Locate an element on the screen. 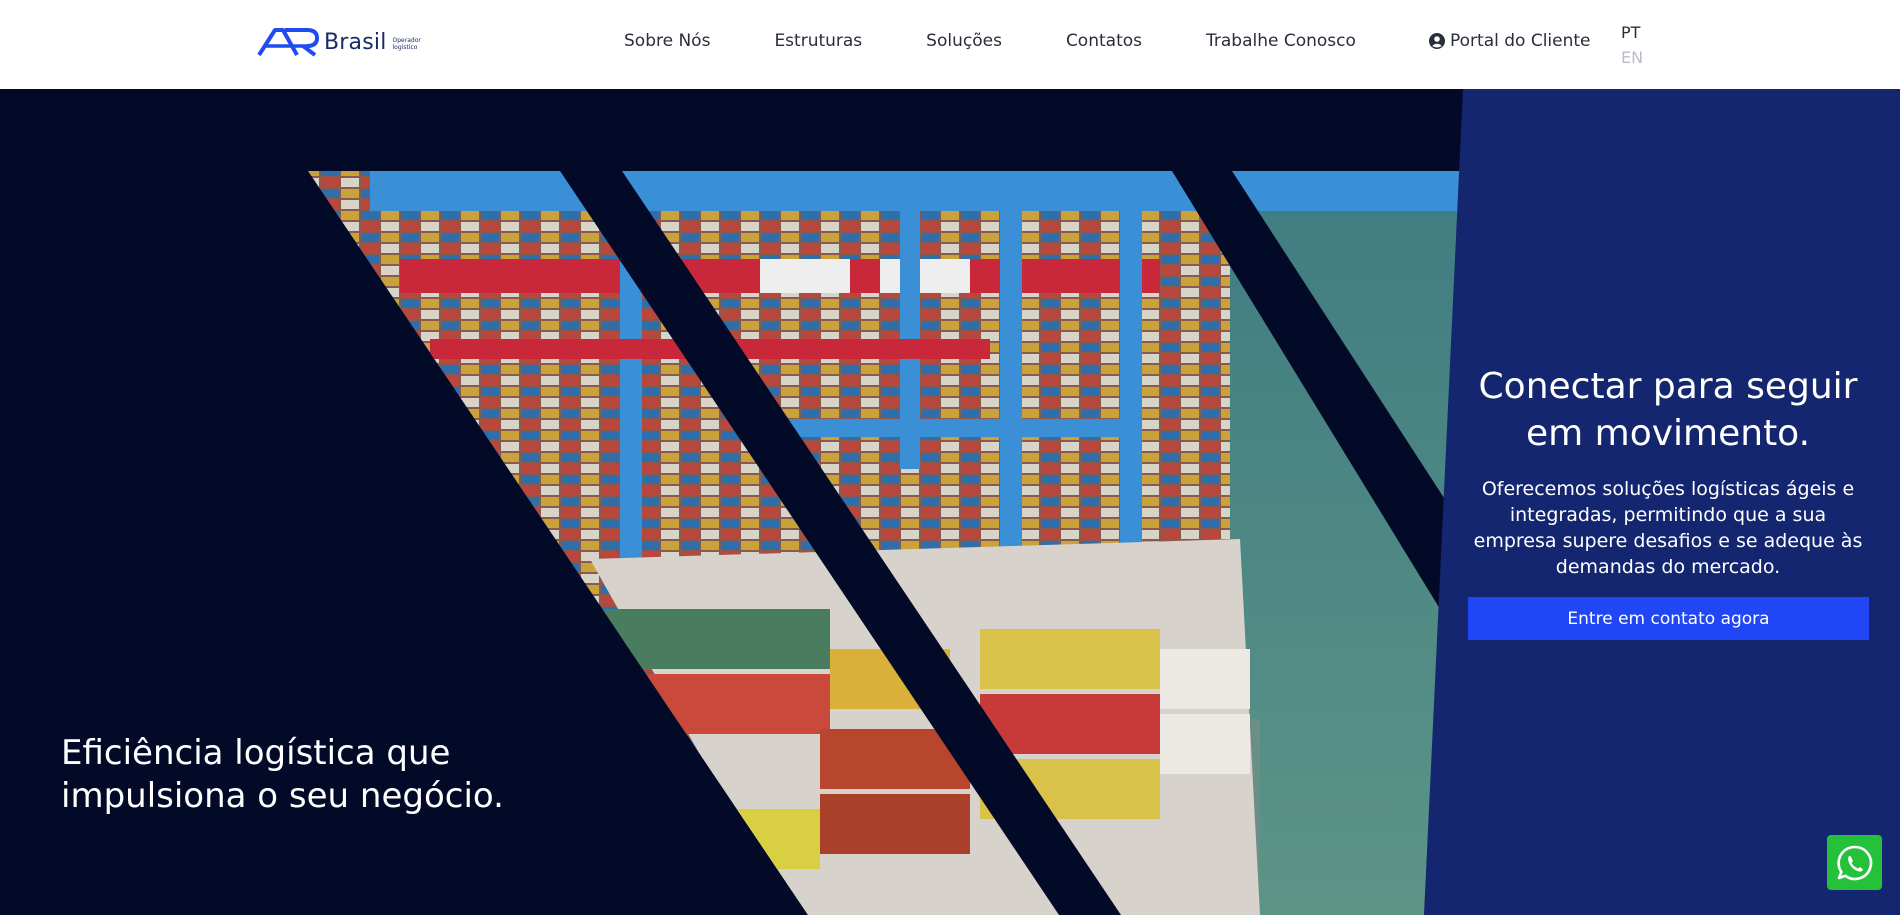  contact-now-button: Entre em contato agora is located at coordinates (1668, 618).